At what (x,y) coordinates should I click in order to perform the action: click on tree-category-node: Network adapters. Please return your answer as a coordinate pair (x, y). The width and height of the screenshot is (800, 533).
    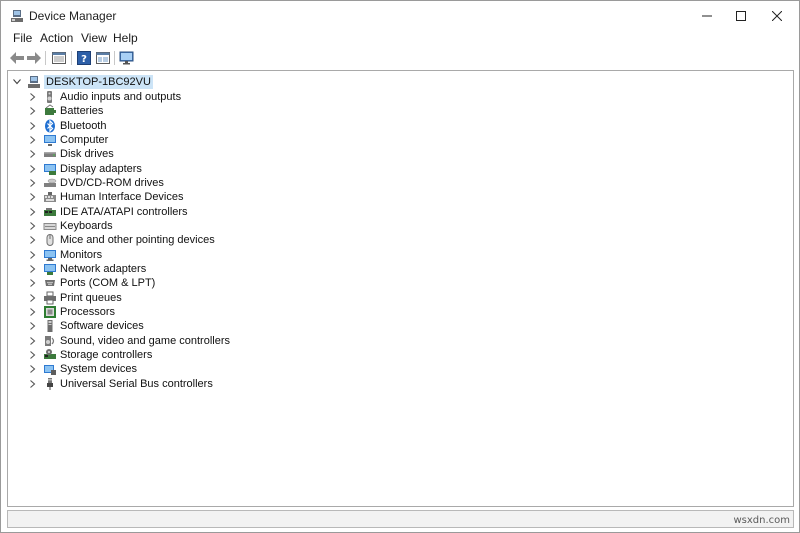
    Looking at the image, I should click on (87, 269).